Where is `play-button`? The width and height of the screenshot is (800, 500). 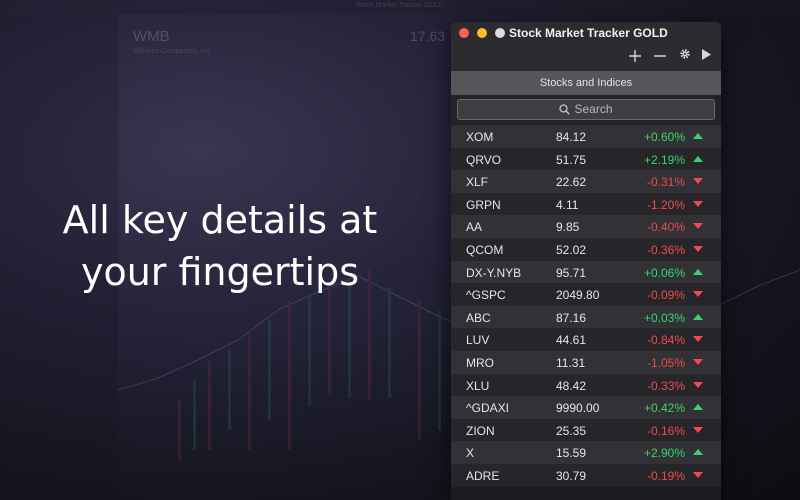
play-button is located at coordinates (706, 56).